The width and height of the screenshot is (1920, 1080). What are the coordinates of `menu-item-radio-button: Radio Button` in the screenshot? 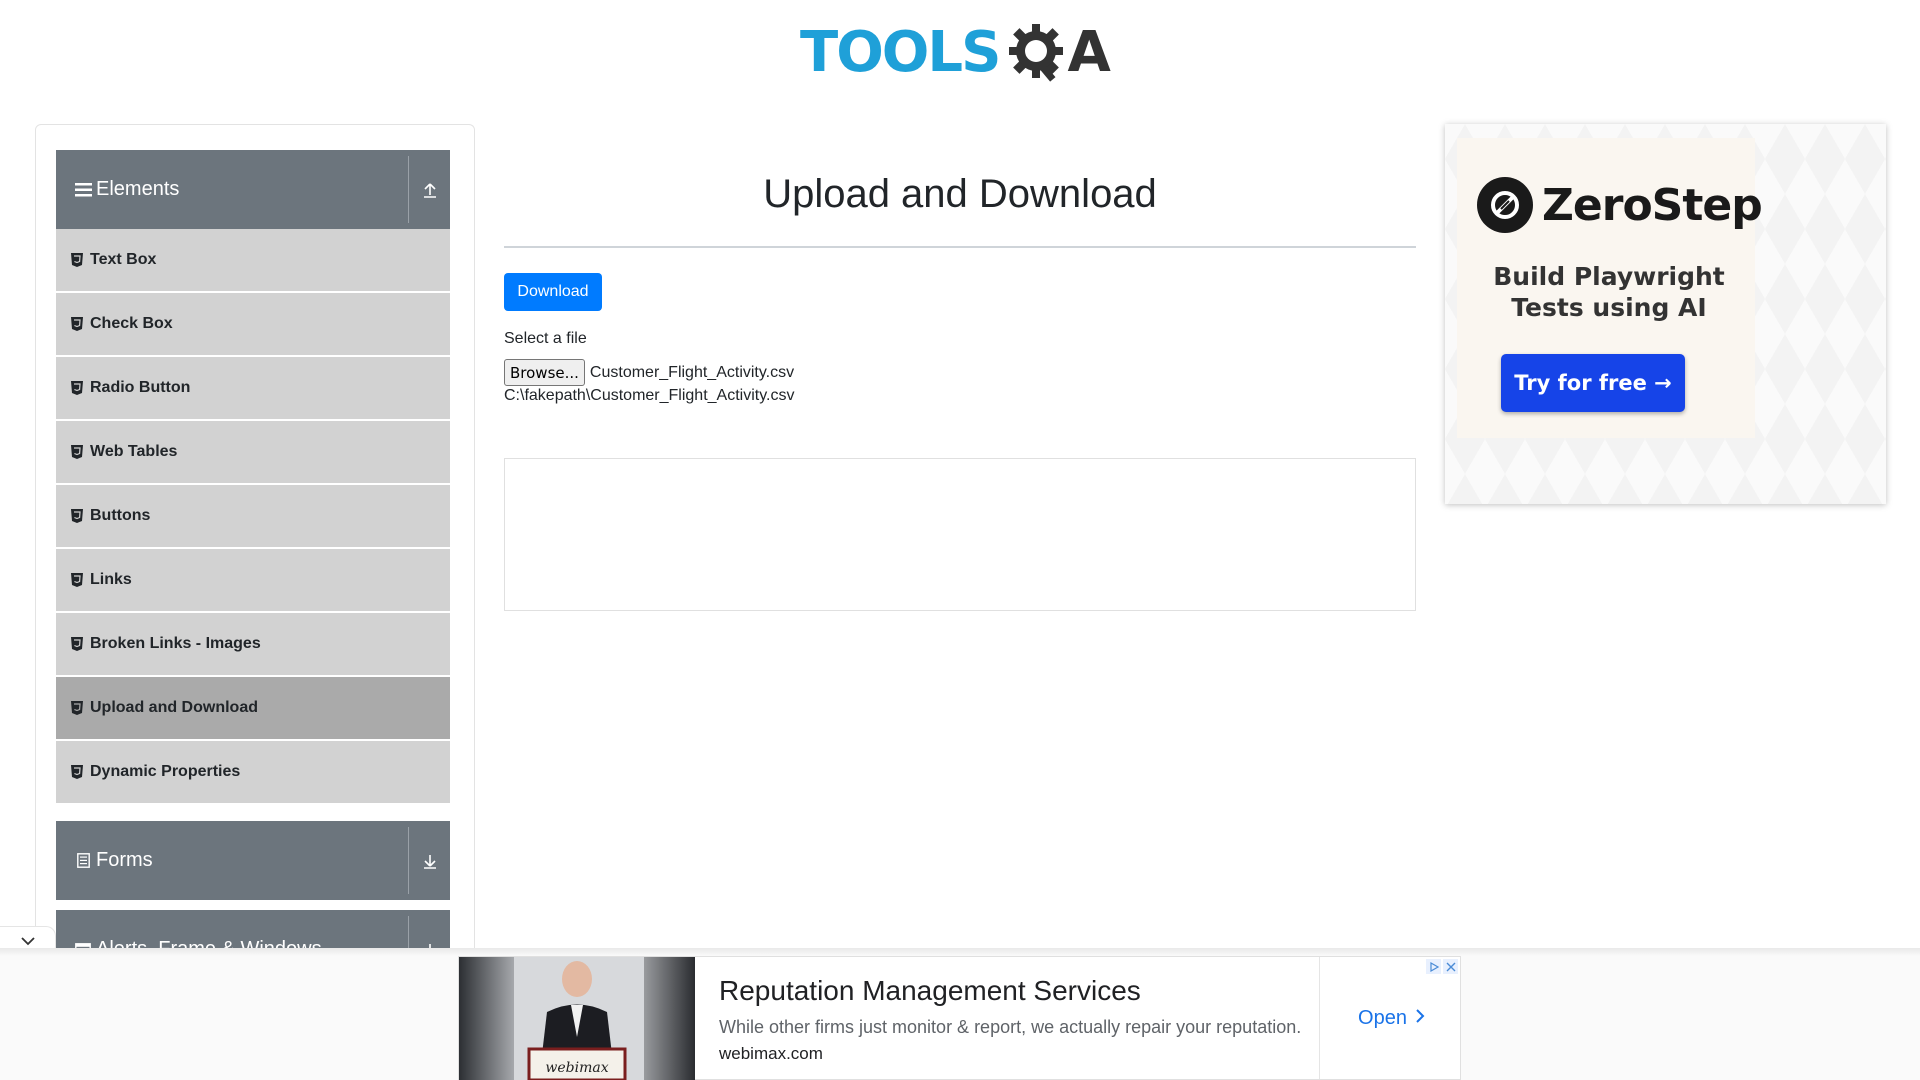 It's located at (253, 388).